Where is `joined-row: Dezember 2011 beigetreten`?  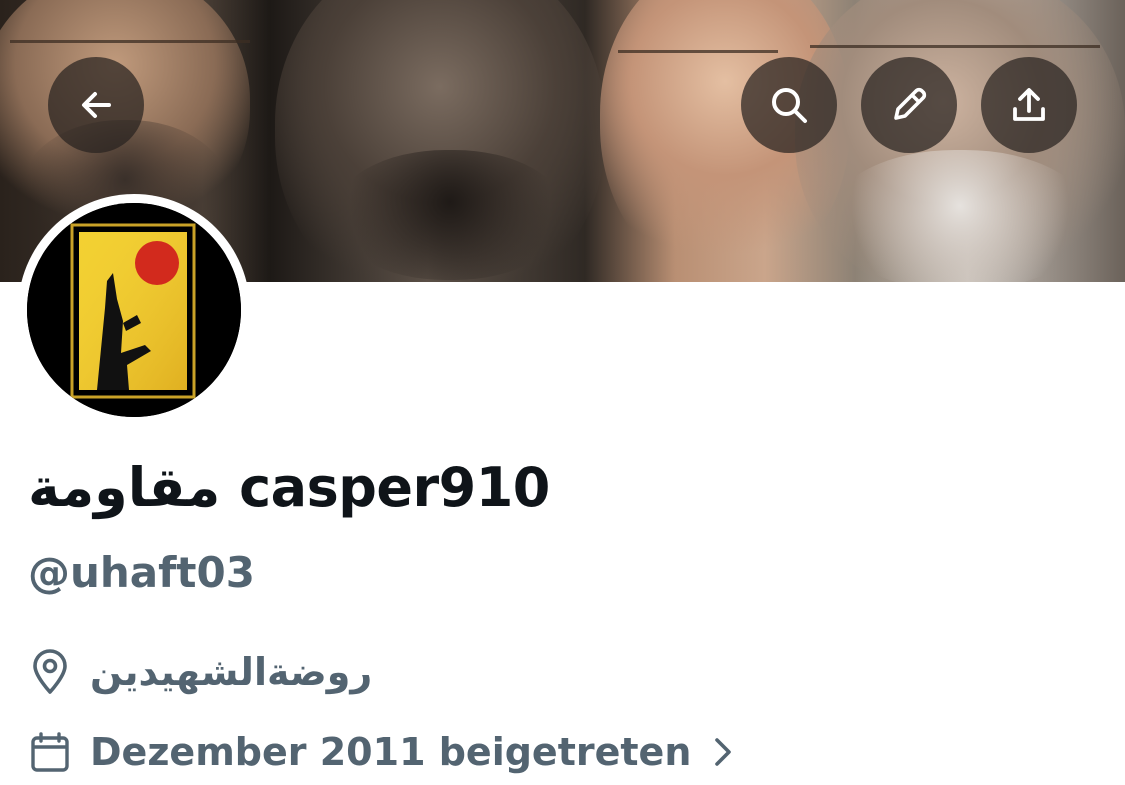
joined-row: Dezember 2011 beigetreten is located at coordinates (382, 752).